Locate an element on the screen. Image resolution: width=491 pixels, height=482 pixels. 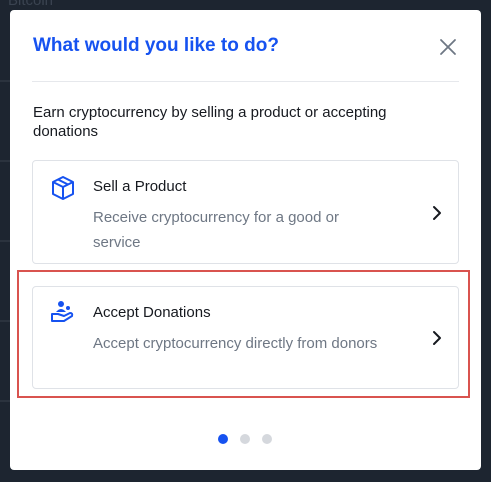
modal-title: What would you like to do? is located at coordinates (156, 45).